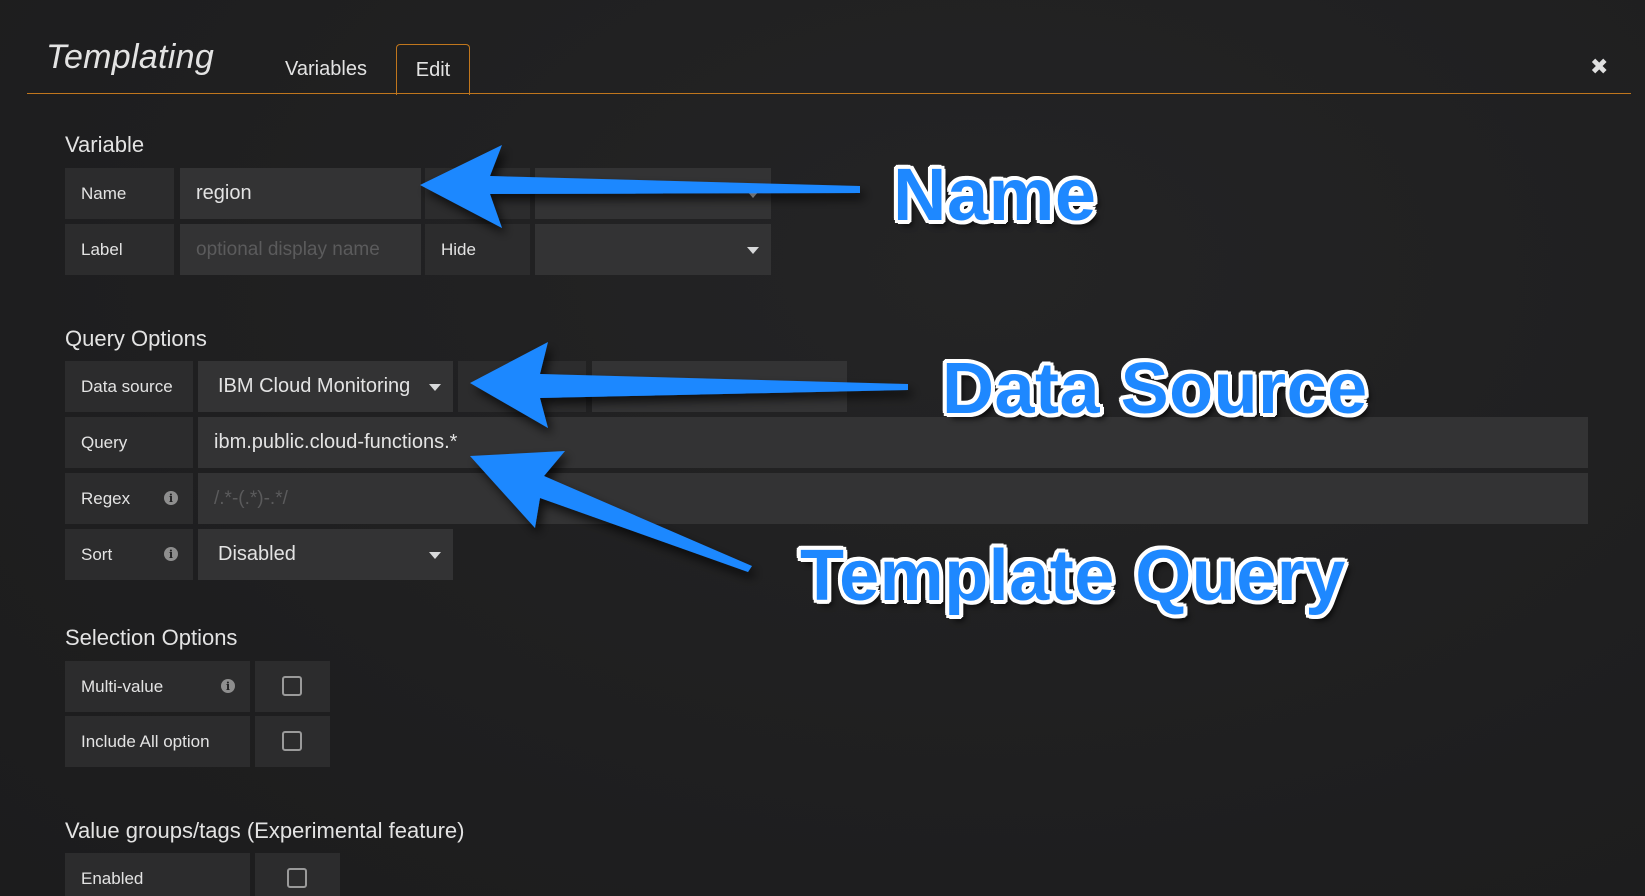  I want to click on section-title-selection-options: Selection Options, so click(151, 637).